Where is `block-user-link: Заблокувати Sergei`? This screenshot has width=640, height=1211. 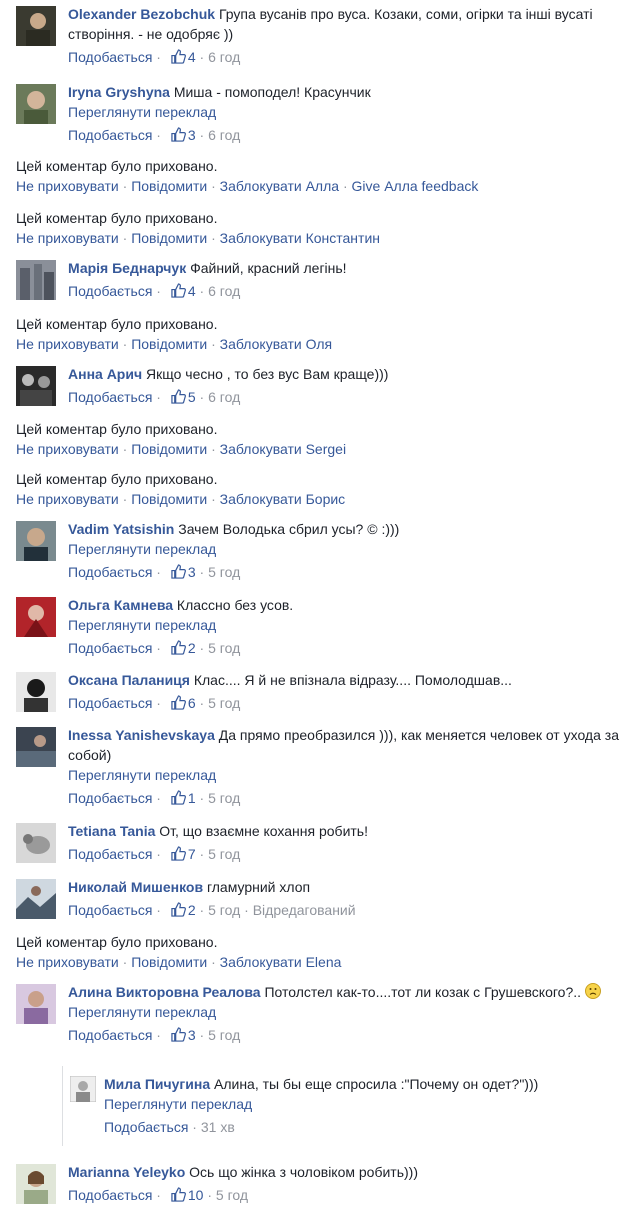
block-user-link: Заблокувати Sergei is located at coordinates (283, 449).